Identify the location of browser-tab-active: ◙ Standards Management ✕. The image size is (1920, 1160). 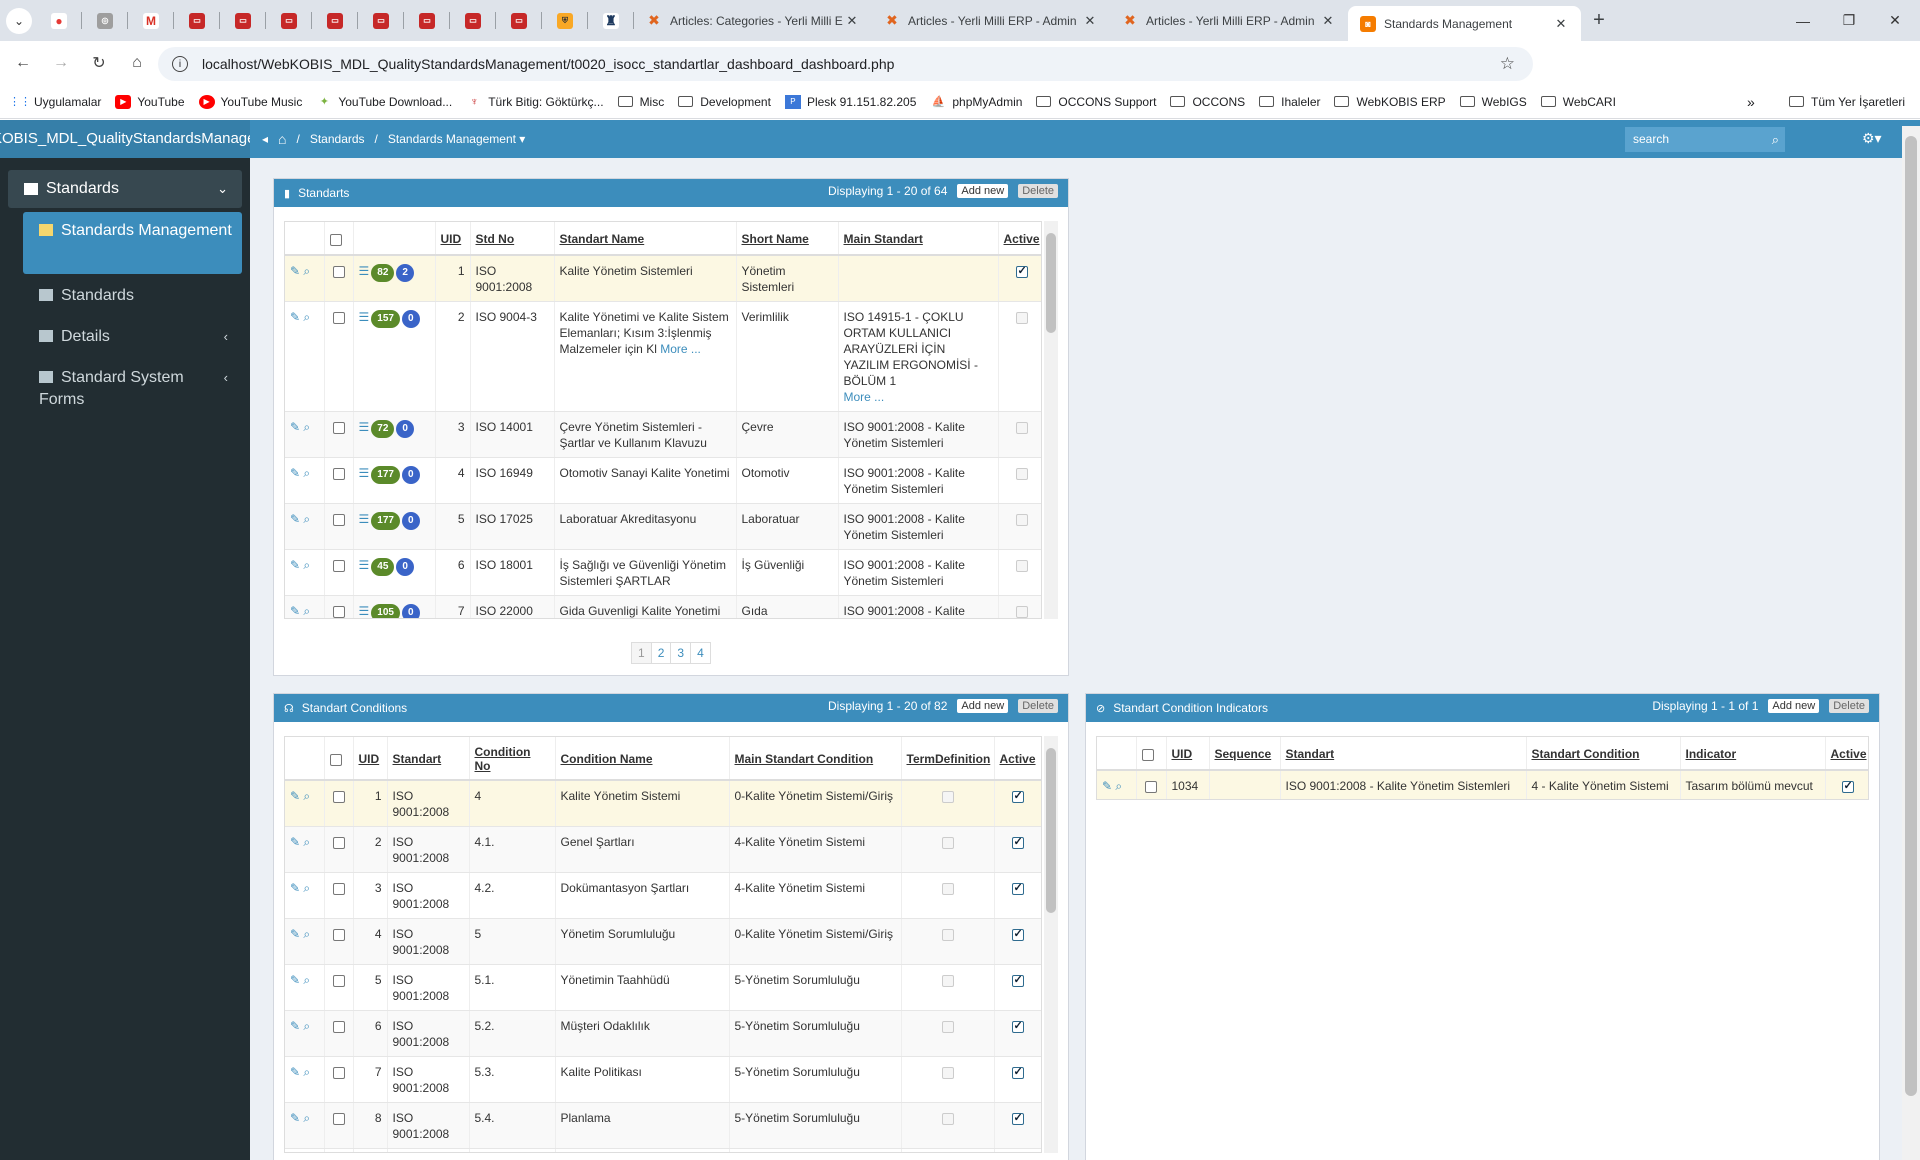
(1464, 23).